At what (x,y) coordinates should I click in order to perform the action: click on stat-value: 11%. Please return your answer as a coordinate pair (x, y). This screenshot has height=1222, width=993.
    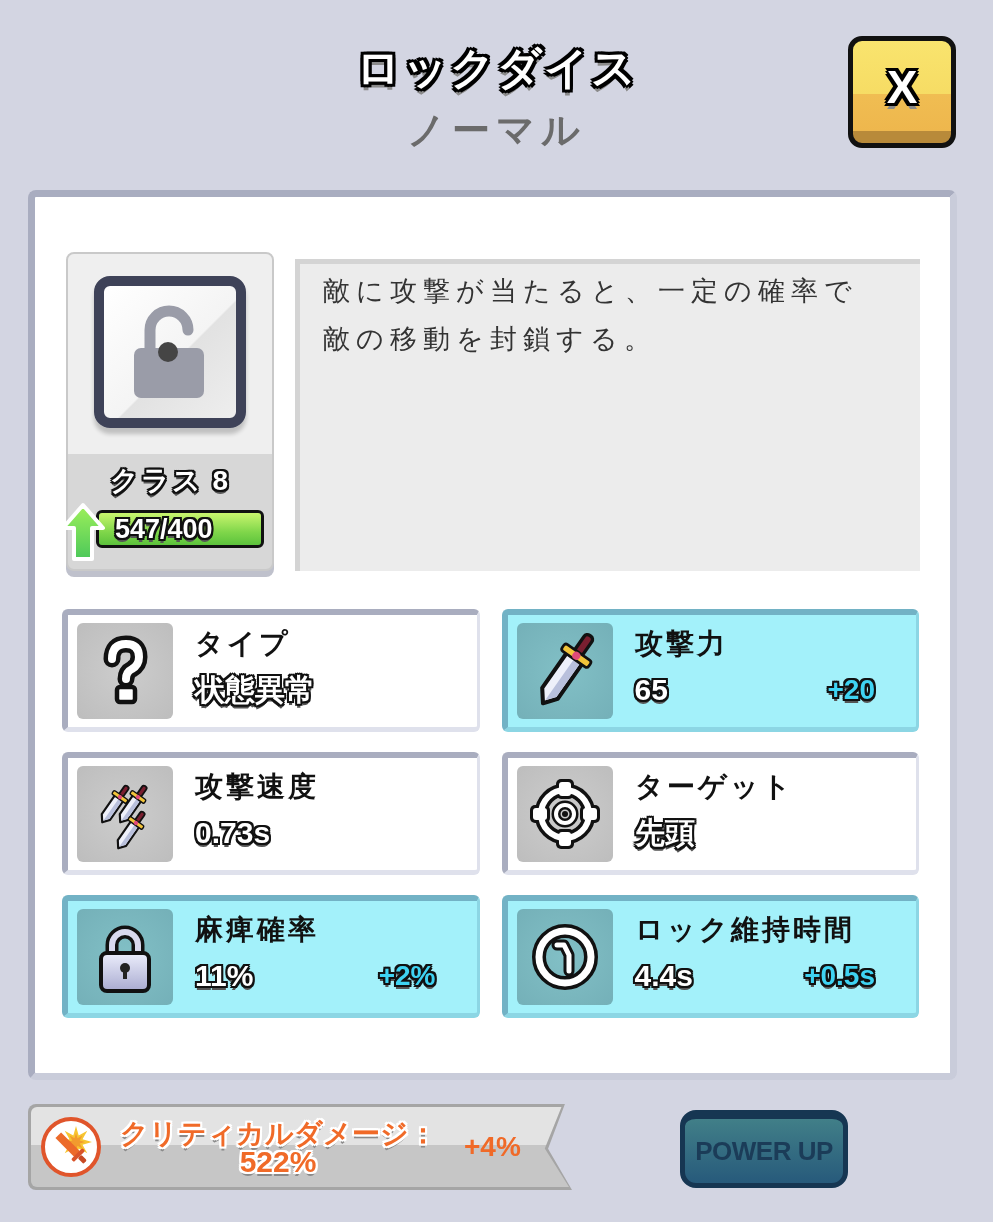
    Looking at the image, I should click on (224, 976).